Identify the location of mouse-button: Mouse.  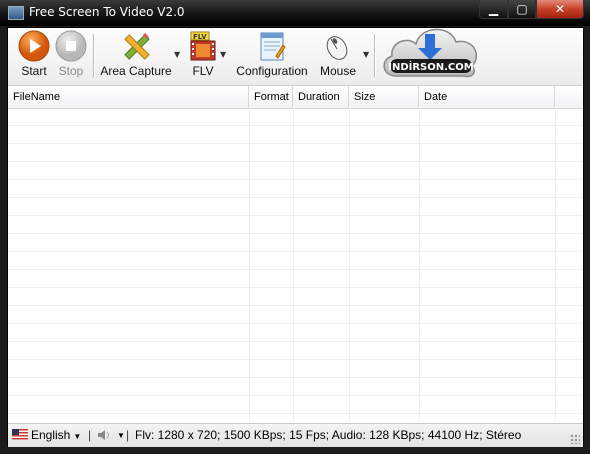
(338, 54).